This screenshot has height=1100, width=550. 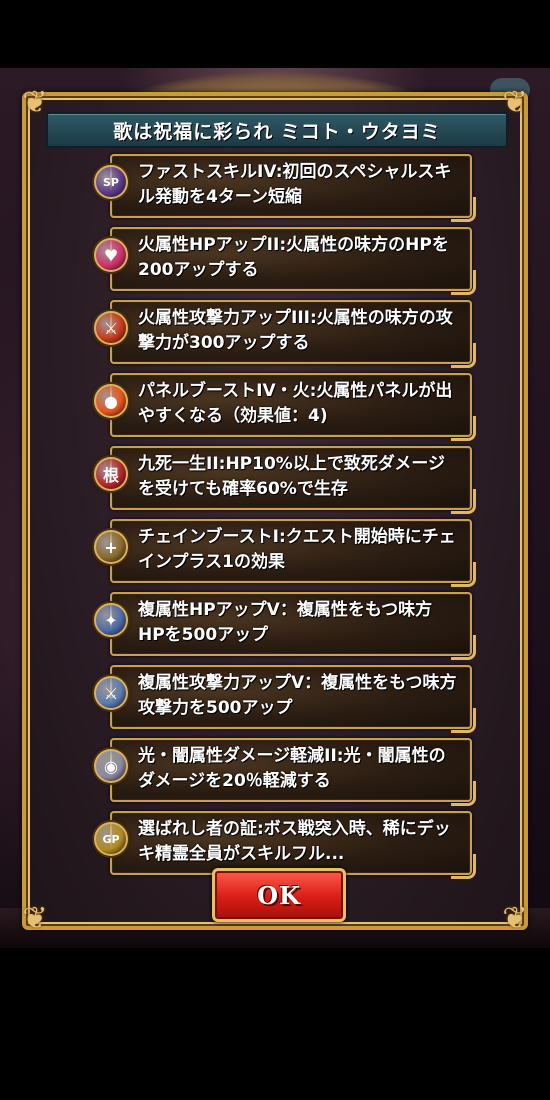 I want to click on skill-description: 光・闇属性ダメージ軽減II:光・闇属性のダメージを20％軽減する, so click(x=292, y=768).